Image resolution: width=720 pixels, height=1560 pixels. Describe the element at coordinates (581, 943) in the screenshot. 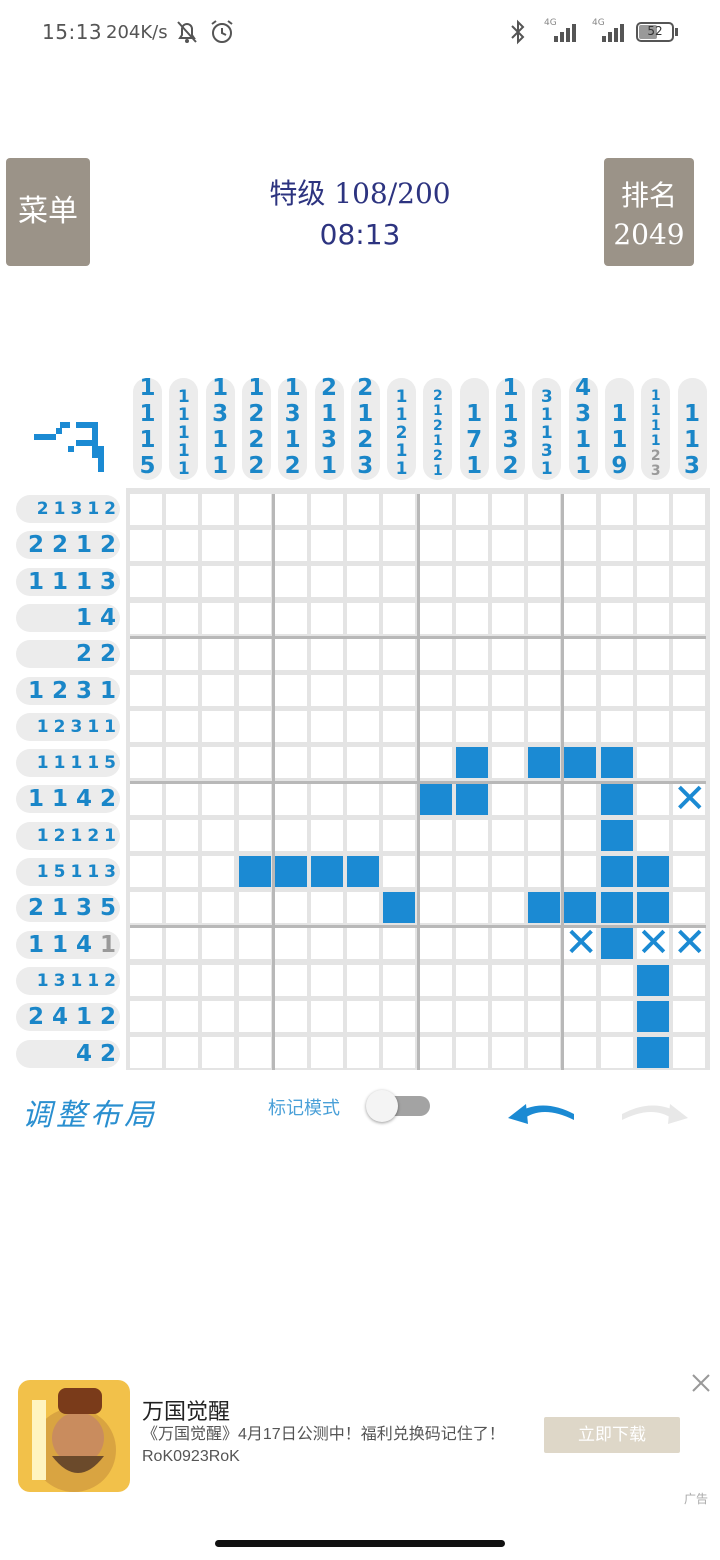

I see `grid-cell-crossed: ✕` at that location.